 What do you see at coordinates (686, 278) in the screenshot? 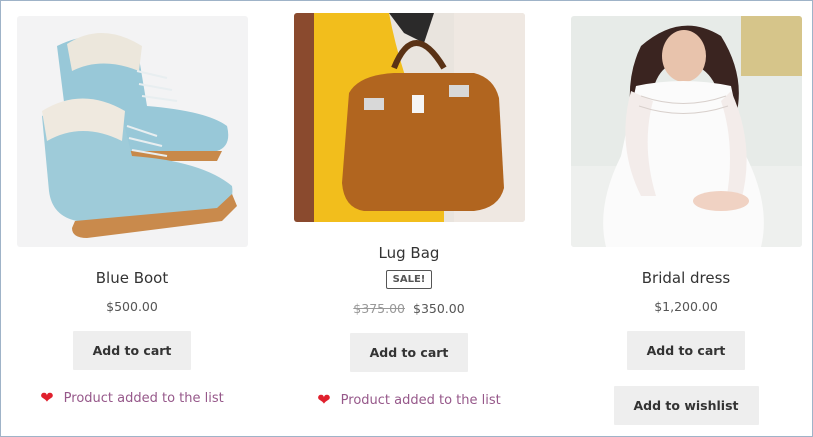
I see `product-title: Bridal dress` at bounding box center [686, 278].